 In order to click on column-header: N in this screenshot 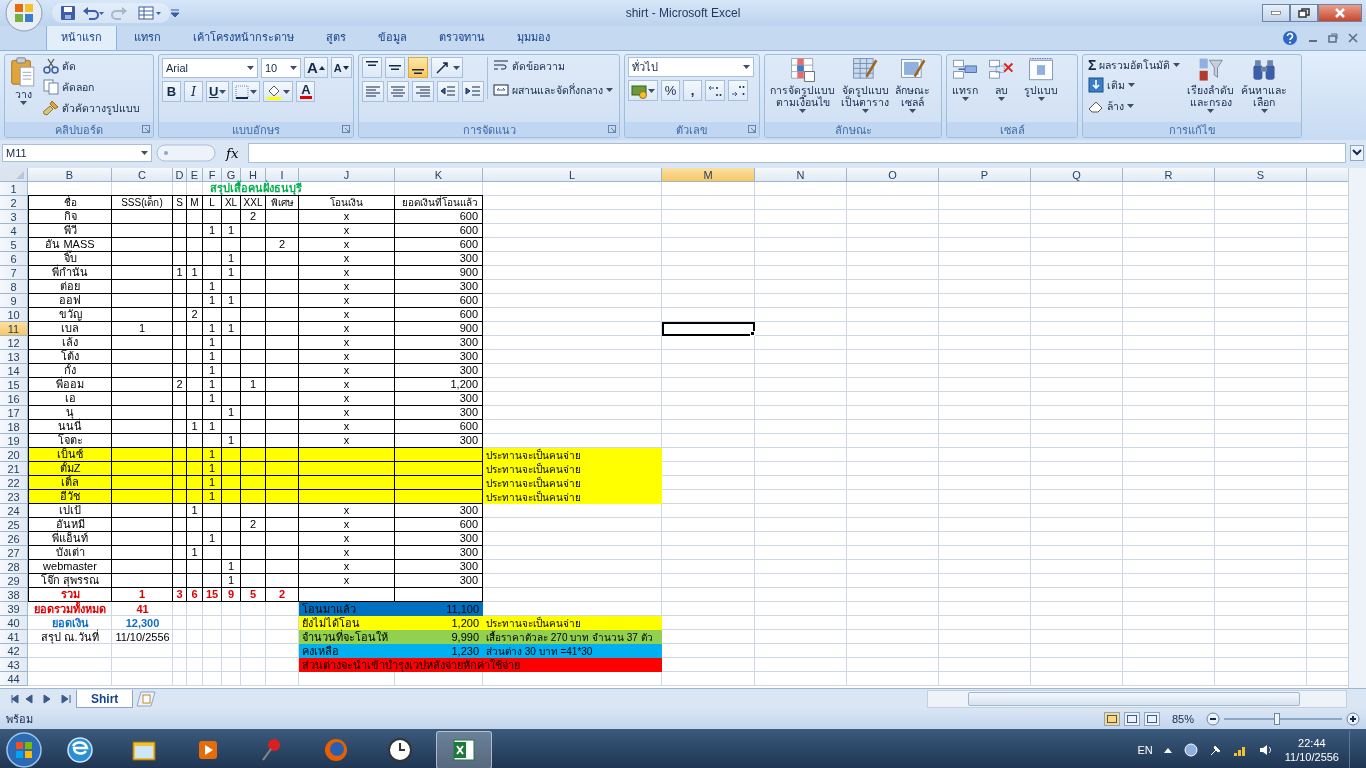, I will do `click(801, 175)`.